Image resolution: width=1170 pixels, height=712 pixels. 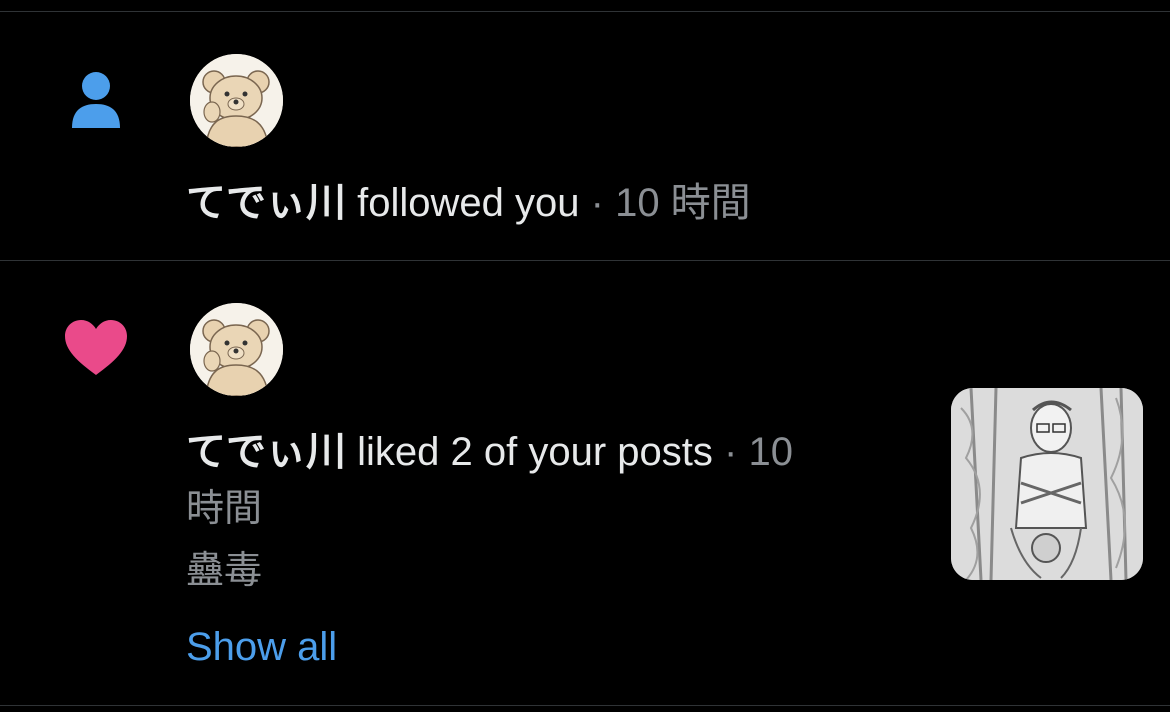 What do you see at coordinates (96, 350) in the screenshot?
I see `heart-icon` at bounding box center [96, 350].